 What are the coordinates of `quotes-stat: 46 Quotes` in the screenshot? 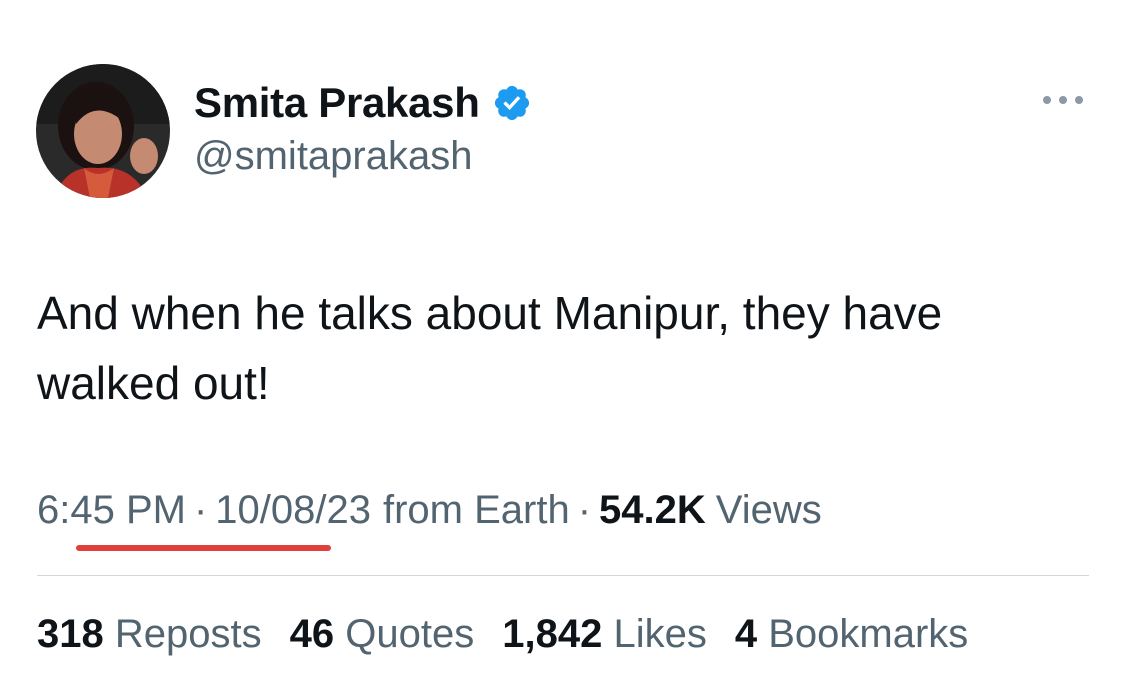 It's located at (382, 634).